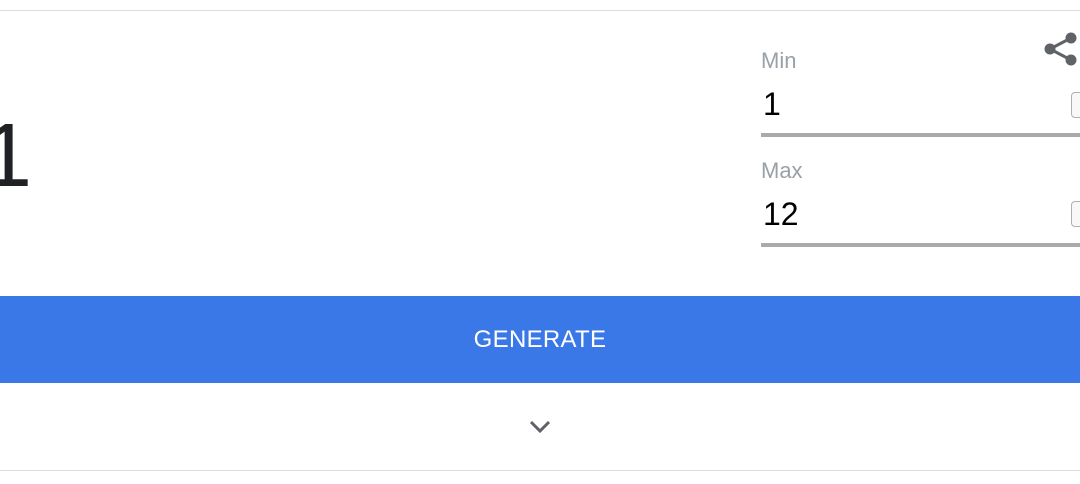 The width and height of the screenshot is (1080, 484). I want to click on min-label: Min, so click(779, 60).